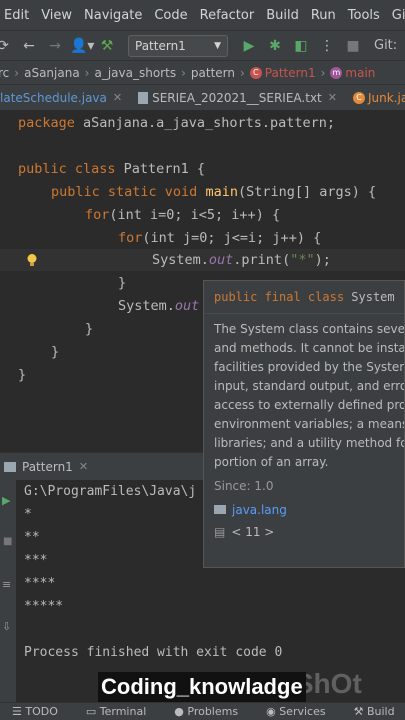 This screenshot has width=405, height=720. What do you see at coordinates (170, 15) in the screenshot?
I see `menu-code: Code` at bounding box center [170, 15].